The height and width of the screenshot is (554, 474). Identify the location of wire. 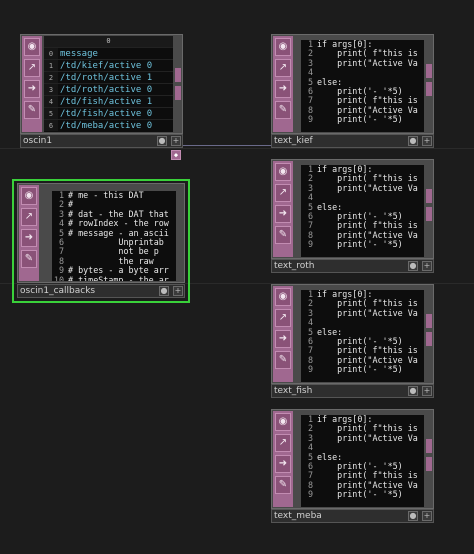
(228, 145).